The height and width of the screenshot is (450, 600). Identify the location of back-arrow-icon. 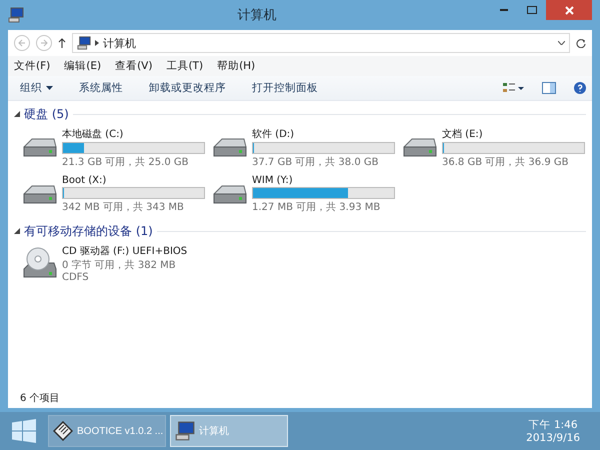
(22, 43).